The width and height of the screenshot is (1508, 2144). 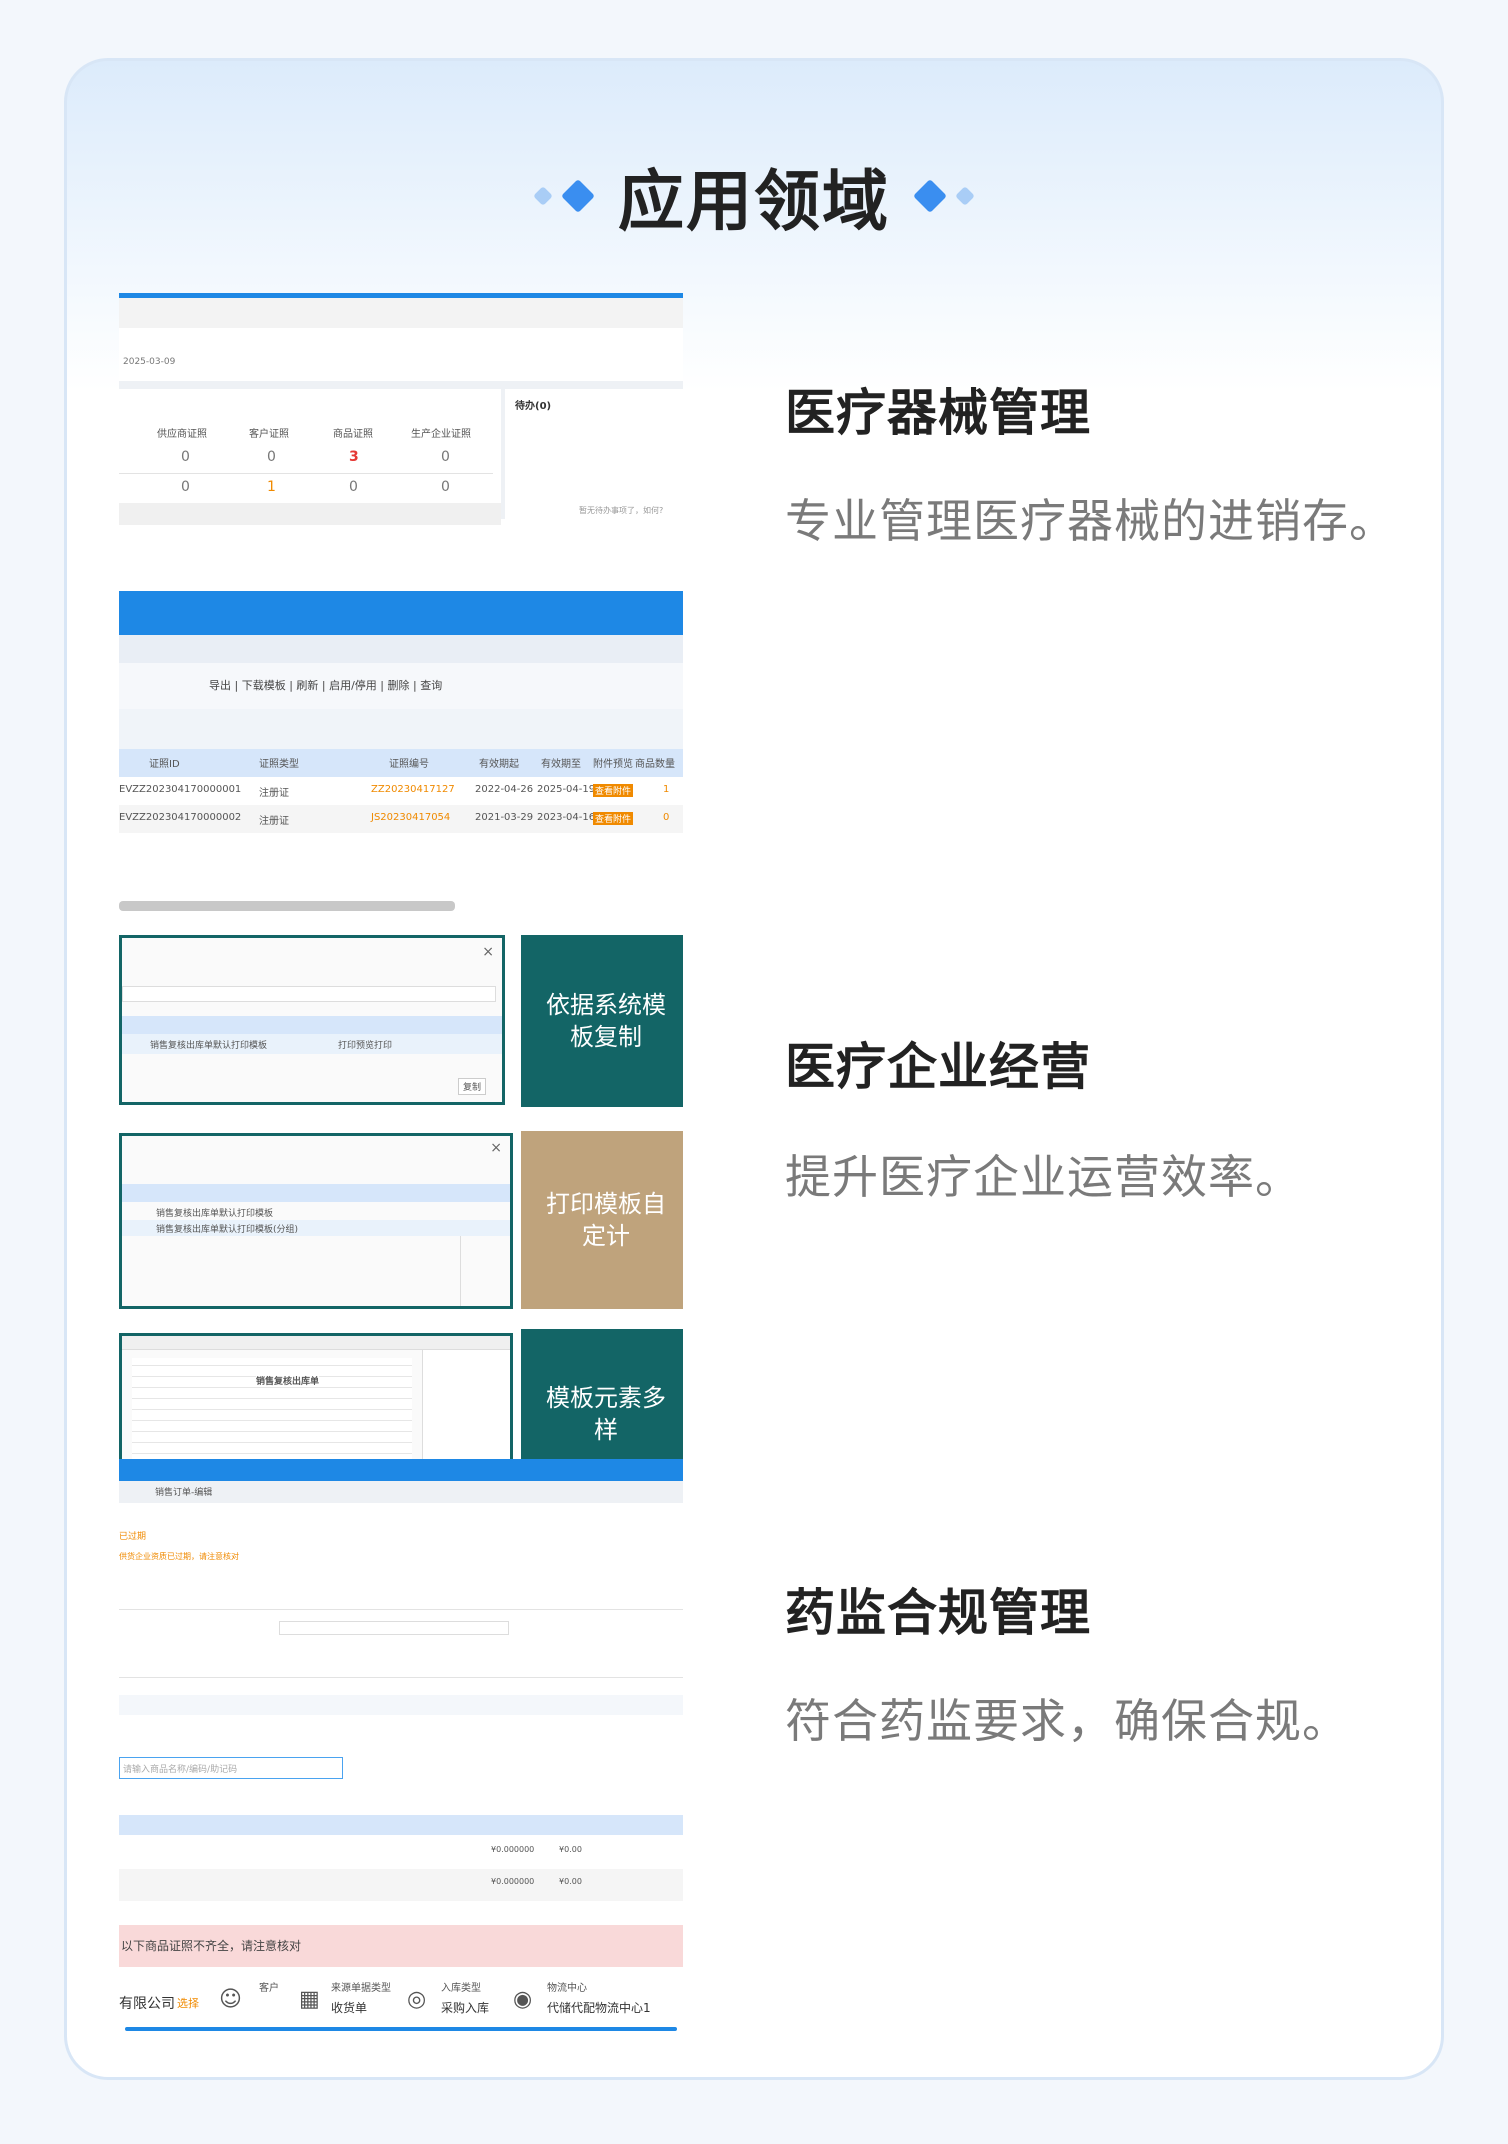 I want to click on select-link: 选择, so click(x=188, y=2003).